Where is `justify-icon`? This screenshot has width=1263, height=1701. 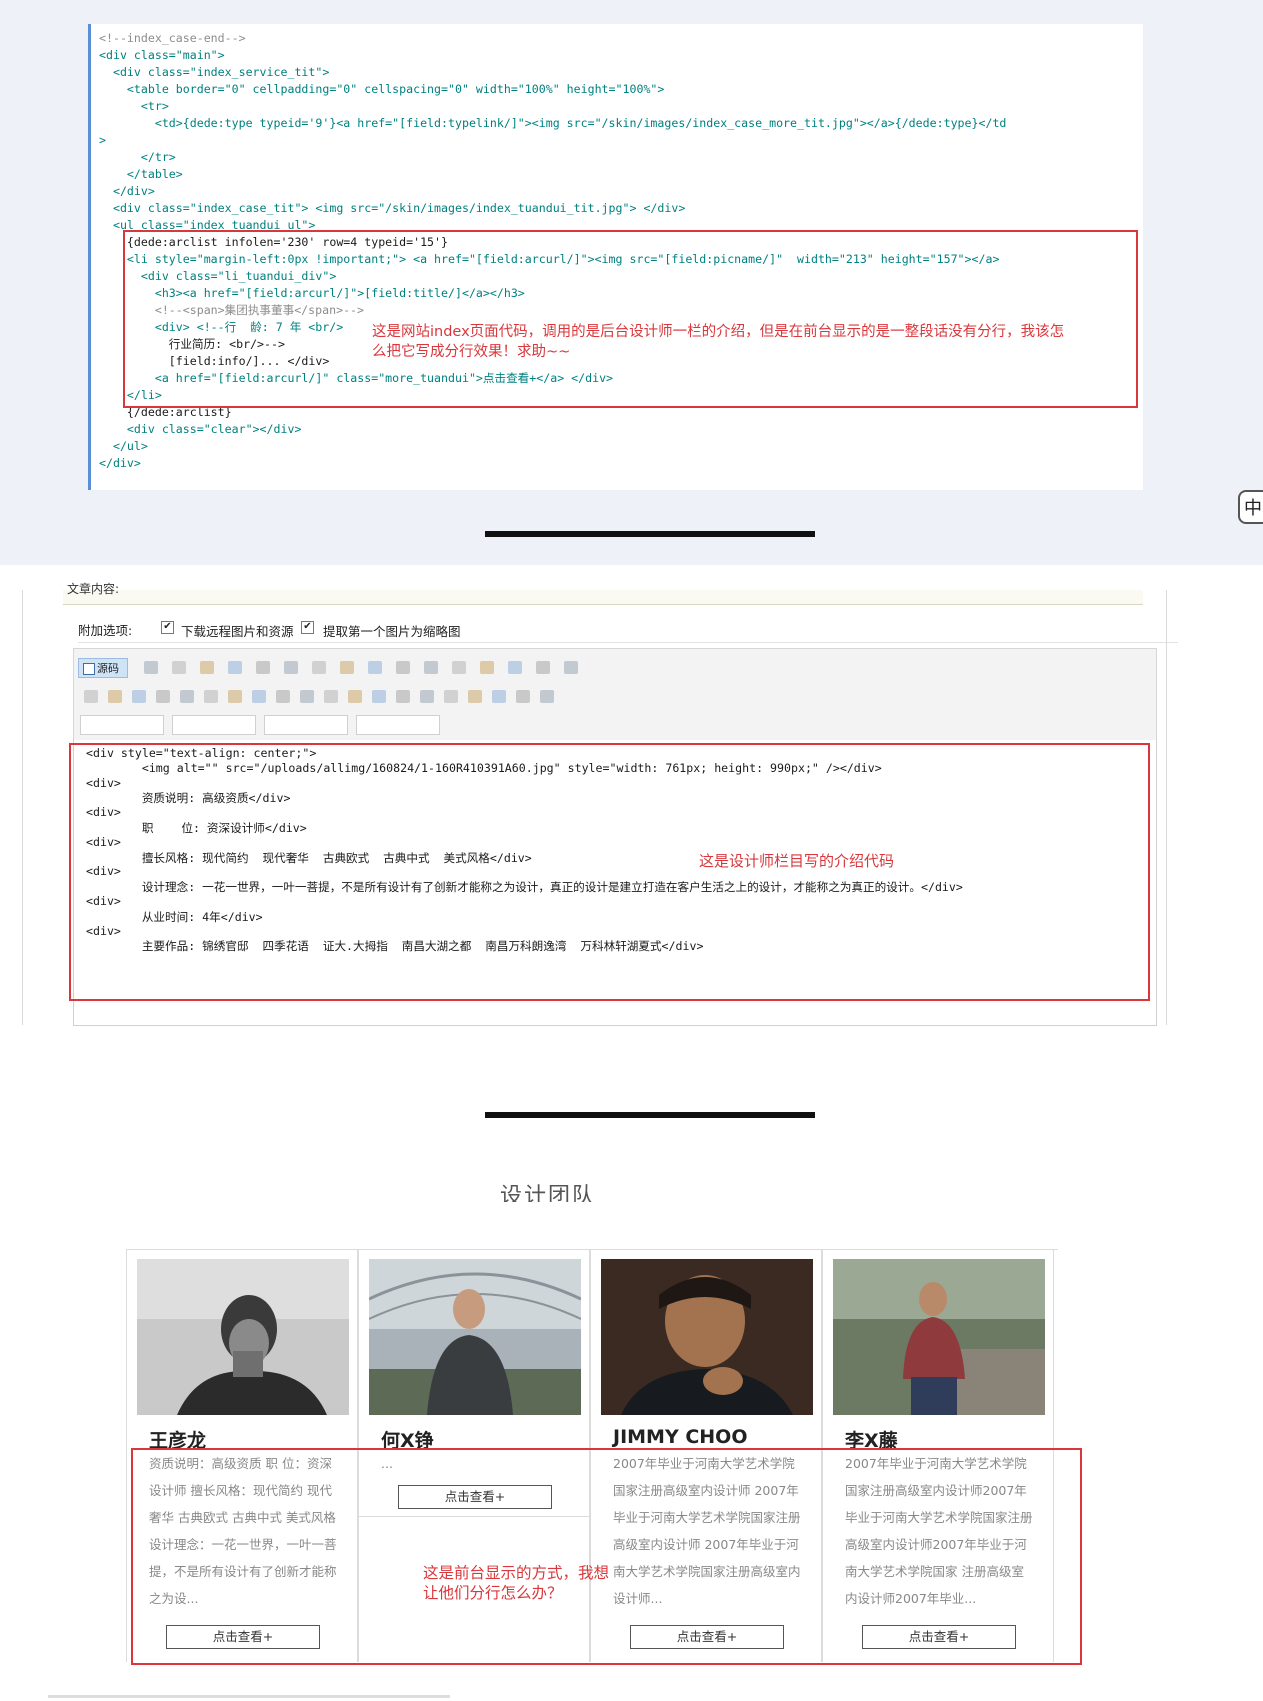 justify-icon is located at coordinates (379, 696).